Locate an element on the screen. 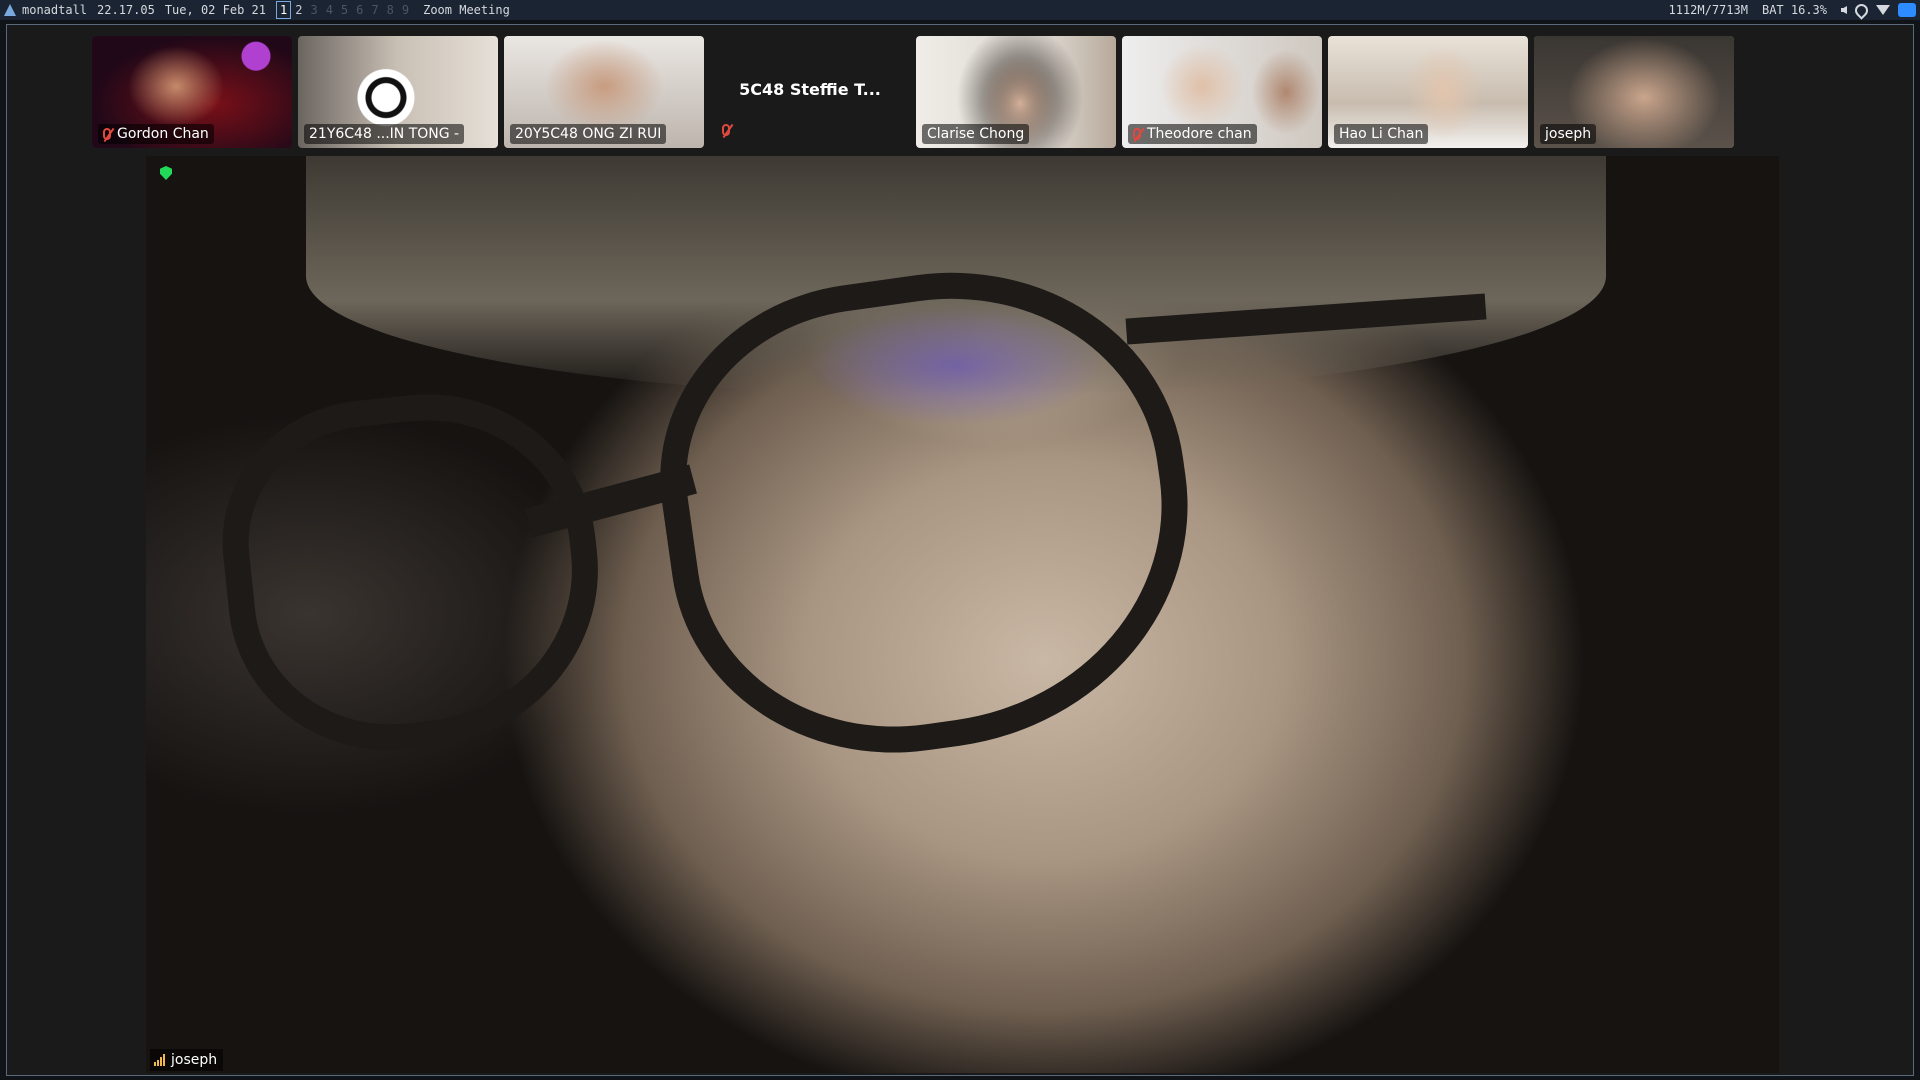 This screenshot has height=1080, width=1920. participant-tile: Gordon Chan is located at coordinates (192, 92).